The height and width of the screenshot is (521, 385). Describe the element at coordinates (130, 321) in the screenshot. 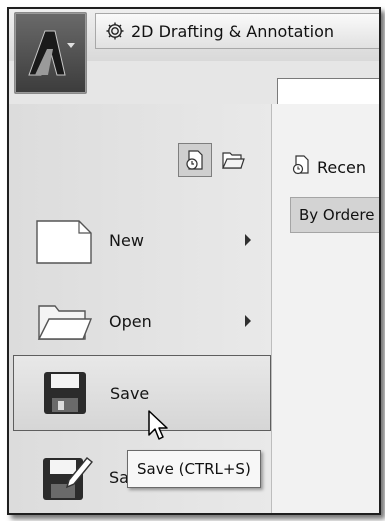

I see `menu-item-label: Open` at that location.